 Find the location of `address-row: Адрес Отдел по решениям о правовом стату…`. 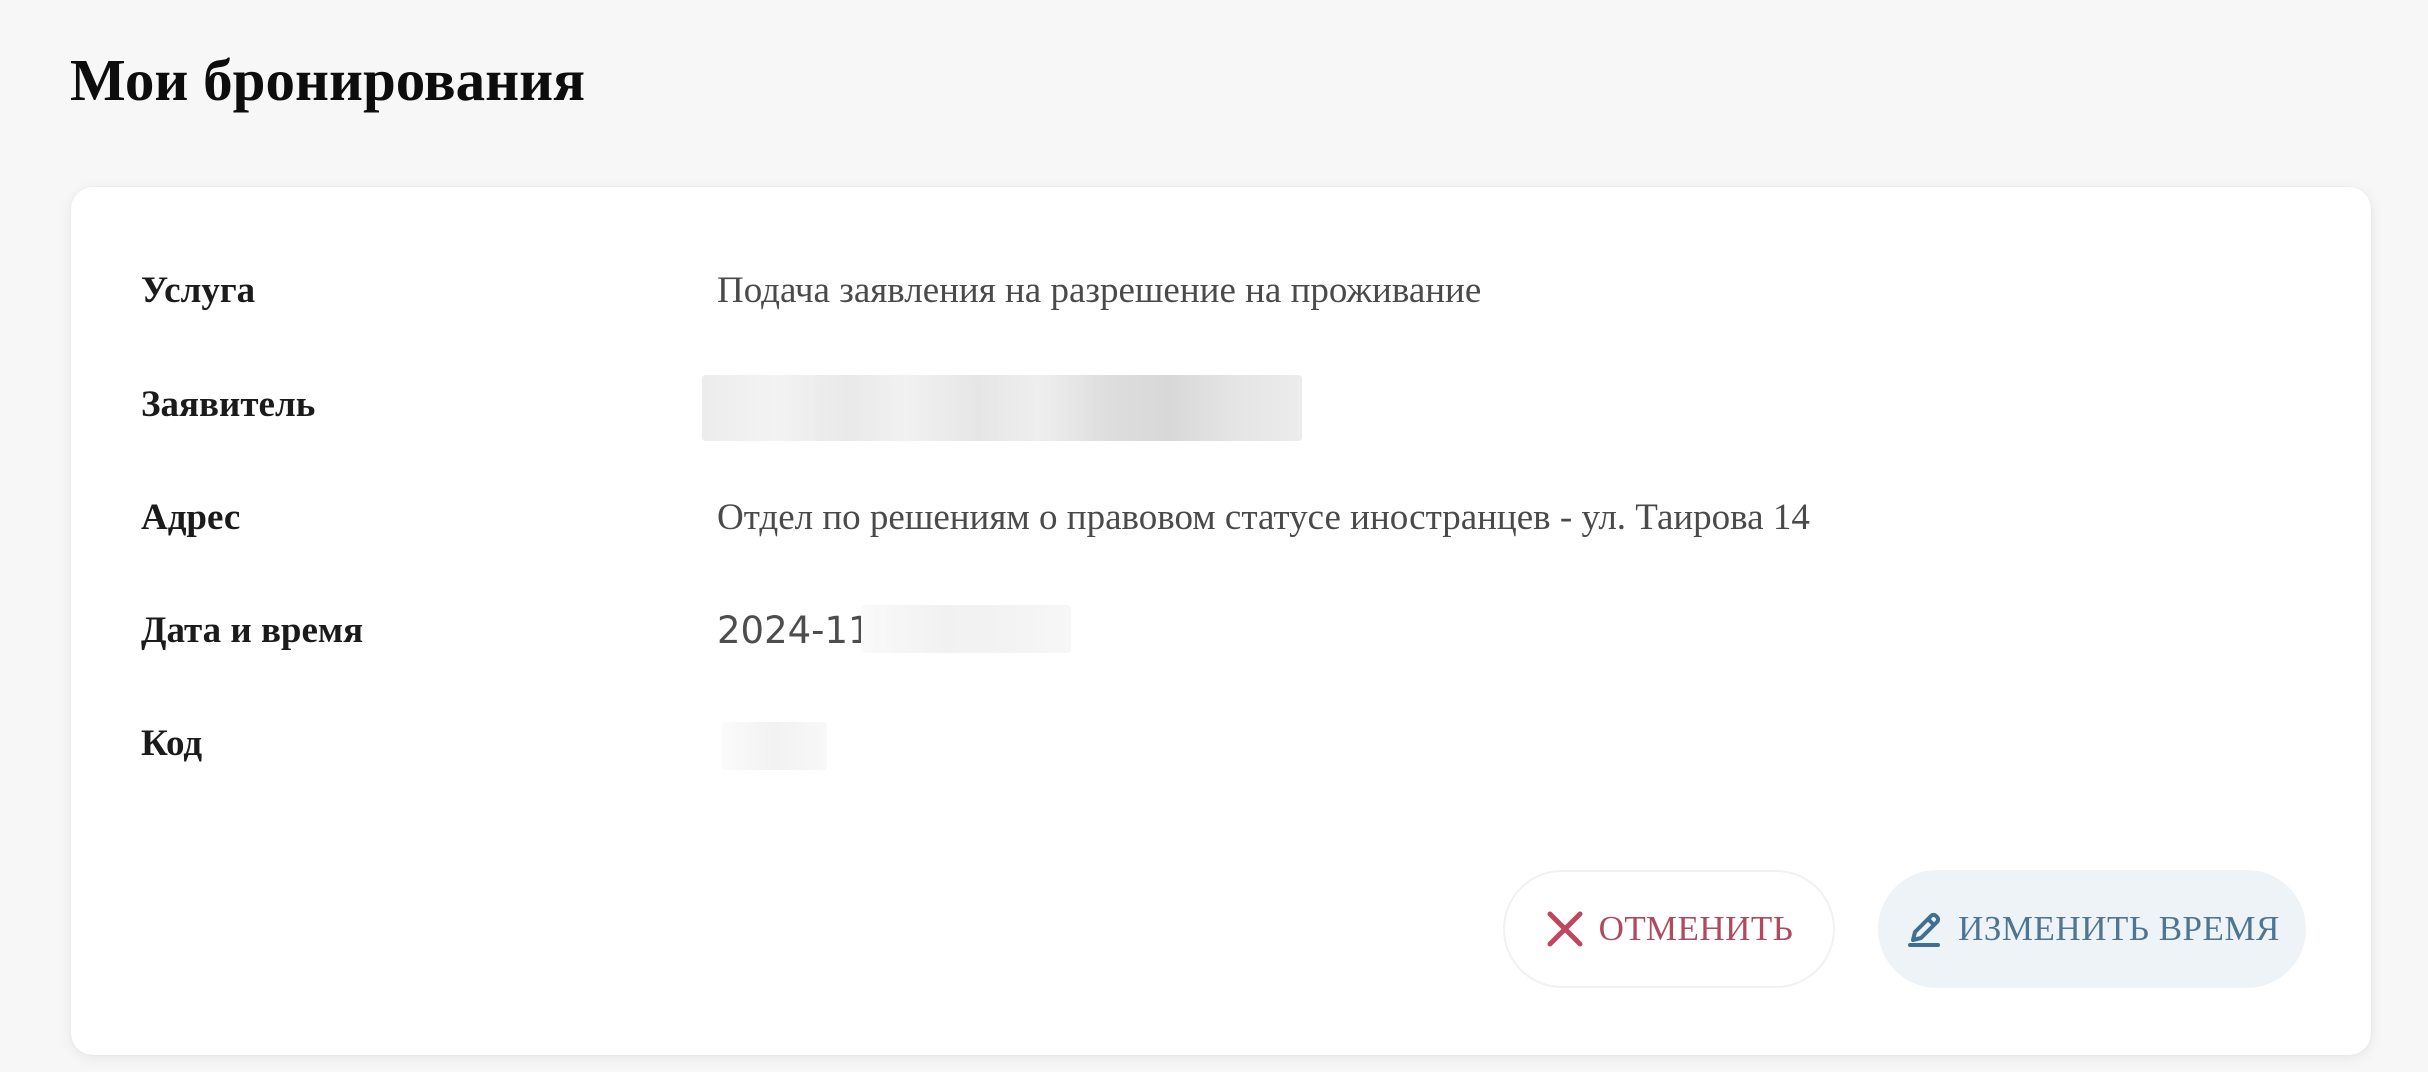

address-row: Адрес Отдел по решениям о правовом стату… is located at coordinates (1221, 518).